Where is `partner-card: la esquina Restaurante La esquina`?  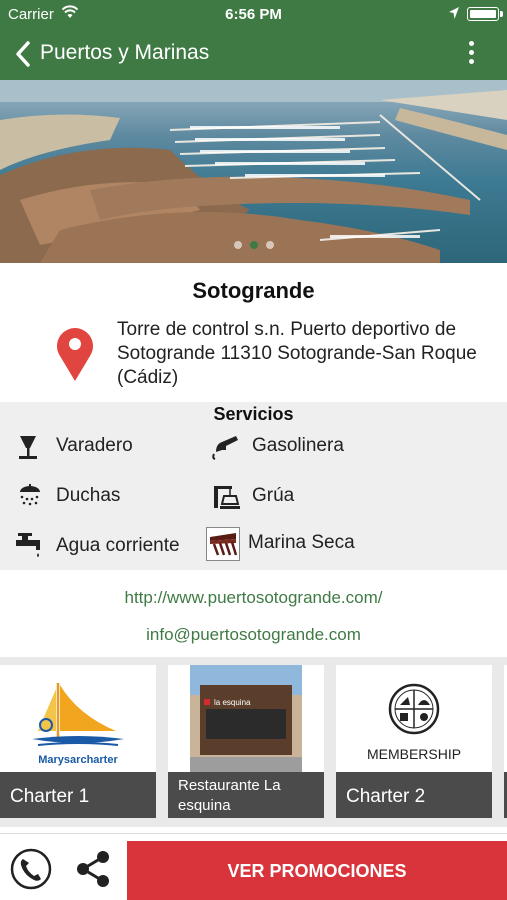 partner-card: la esquina Restaurante La esquina is located at coordinates (246, 741).